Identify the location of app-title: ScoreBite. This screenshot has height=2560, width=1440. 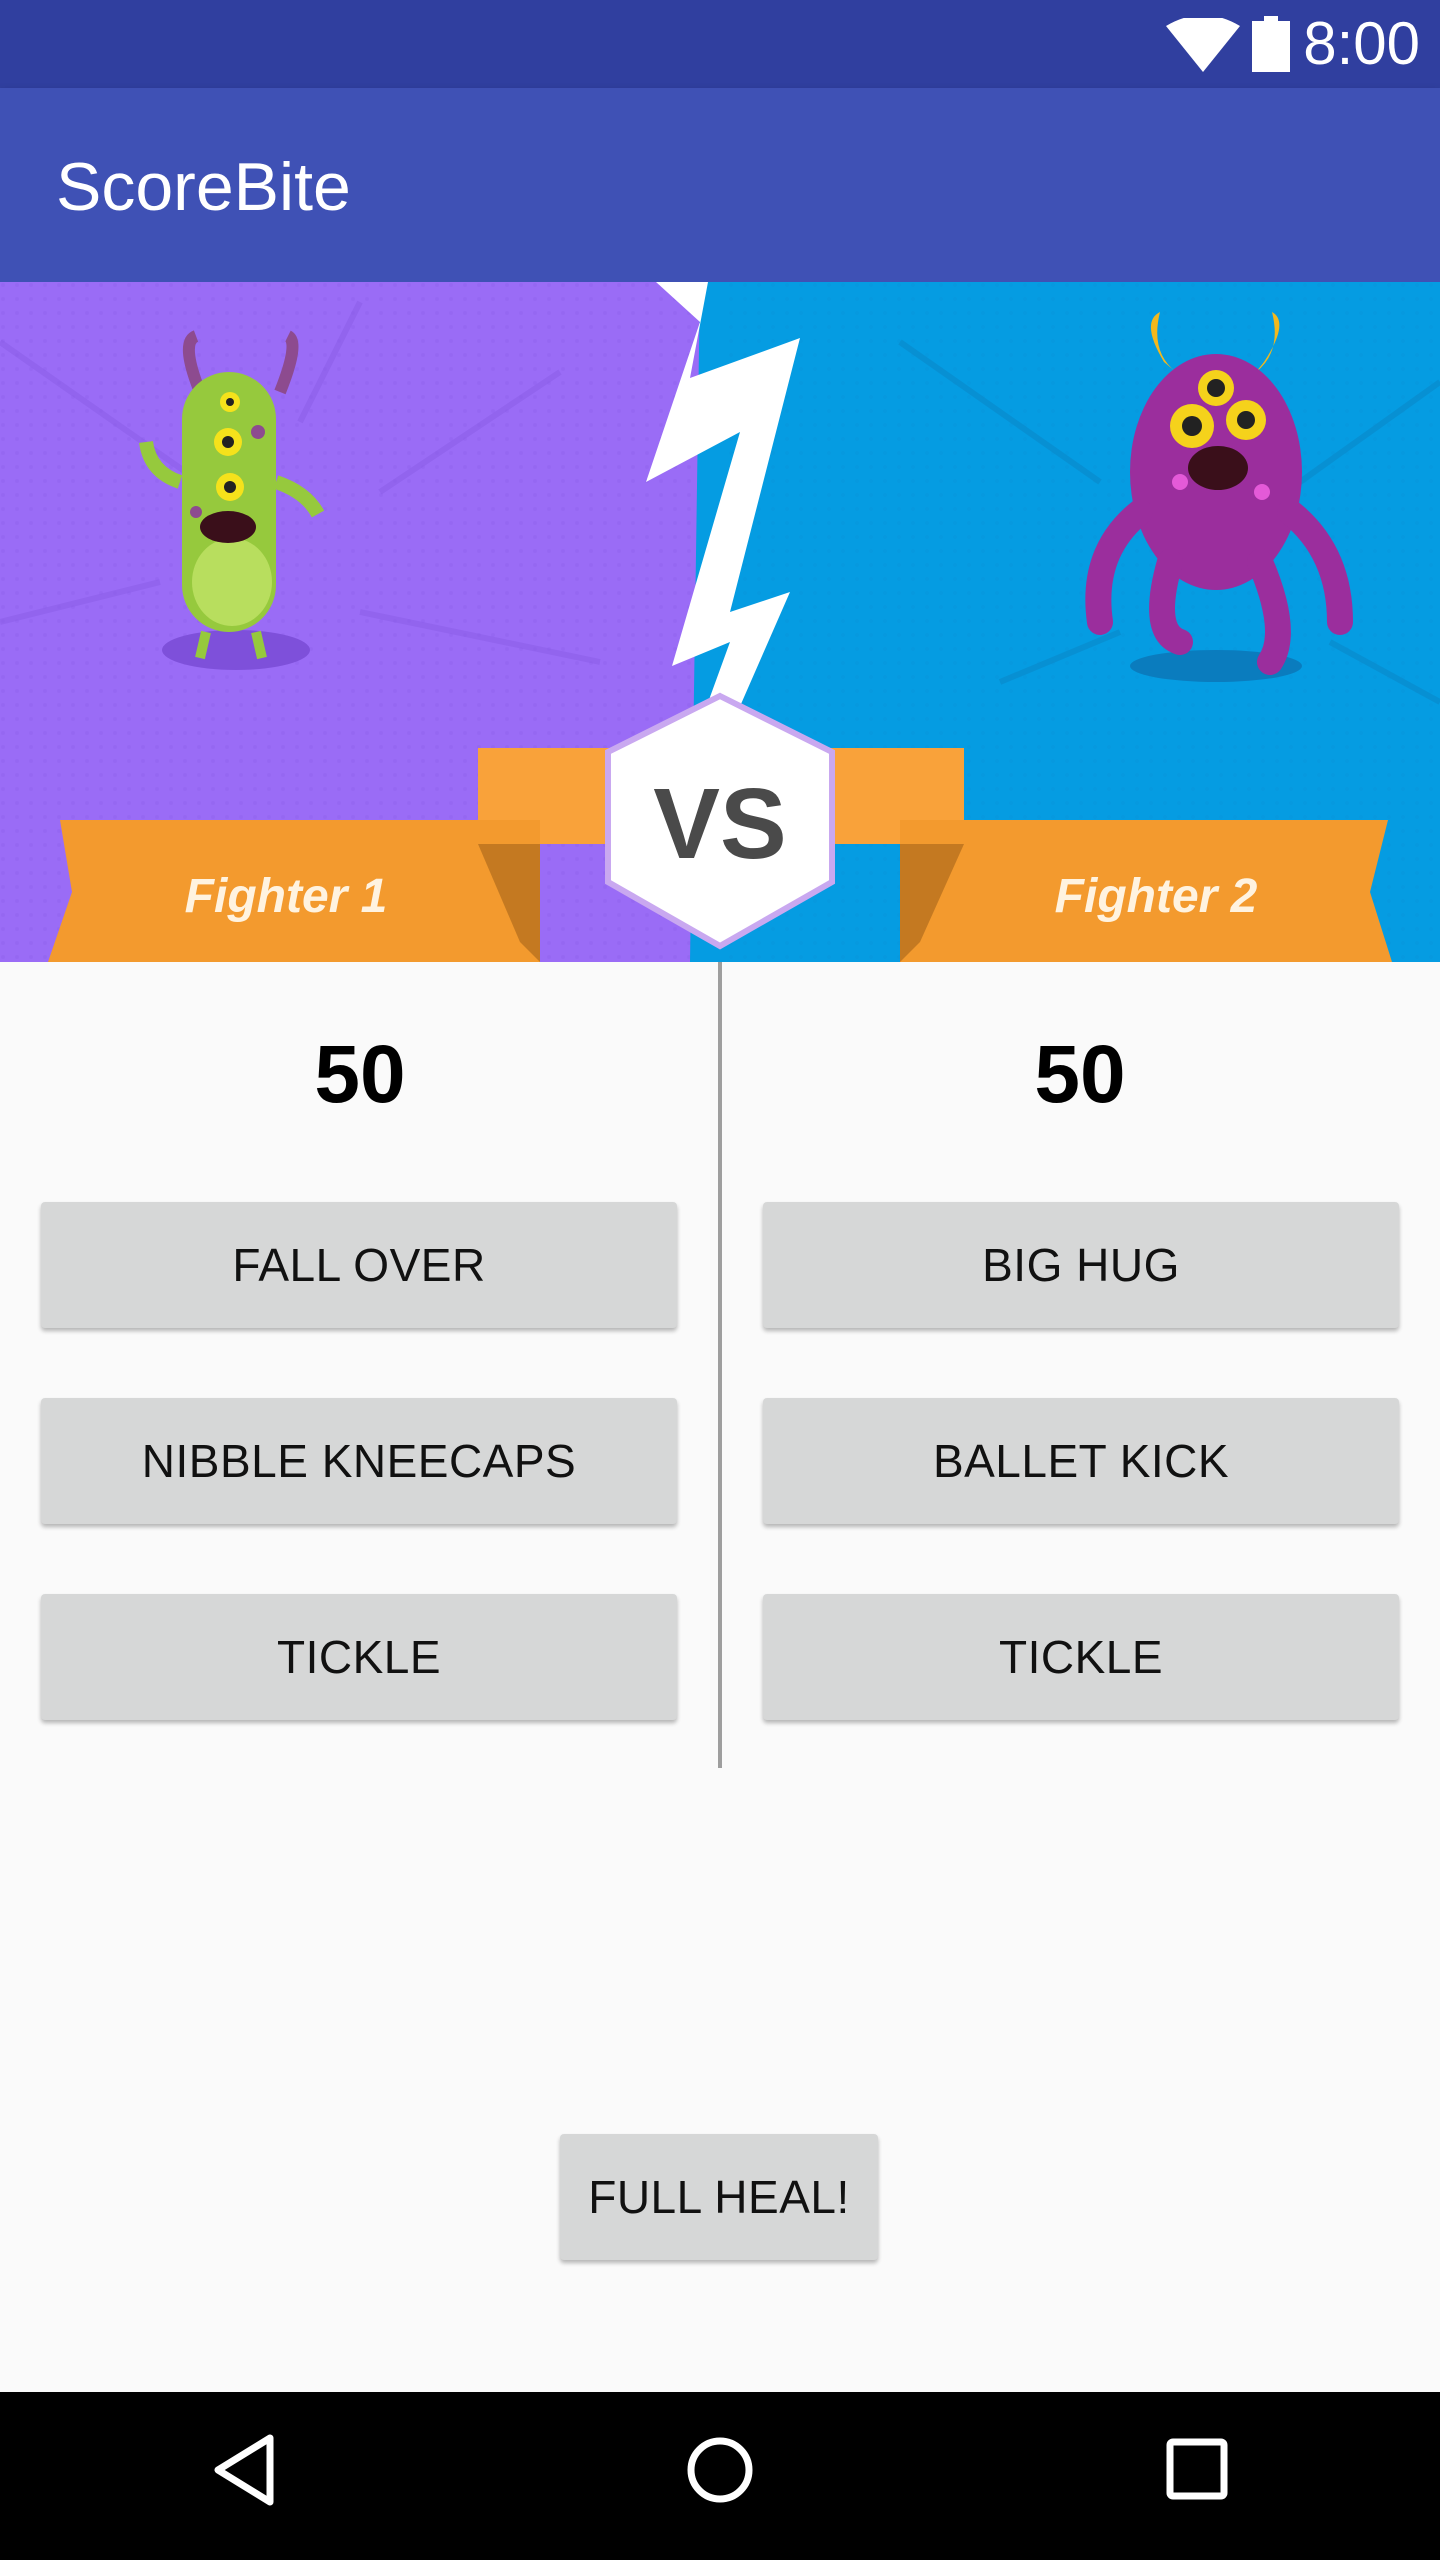
(203, 187).